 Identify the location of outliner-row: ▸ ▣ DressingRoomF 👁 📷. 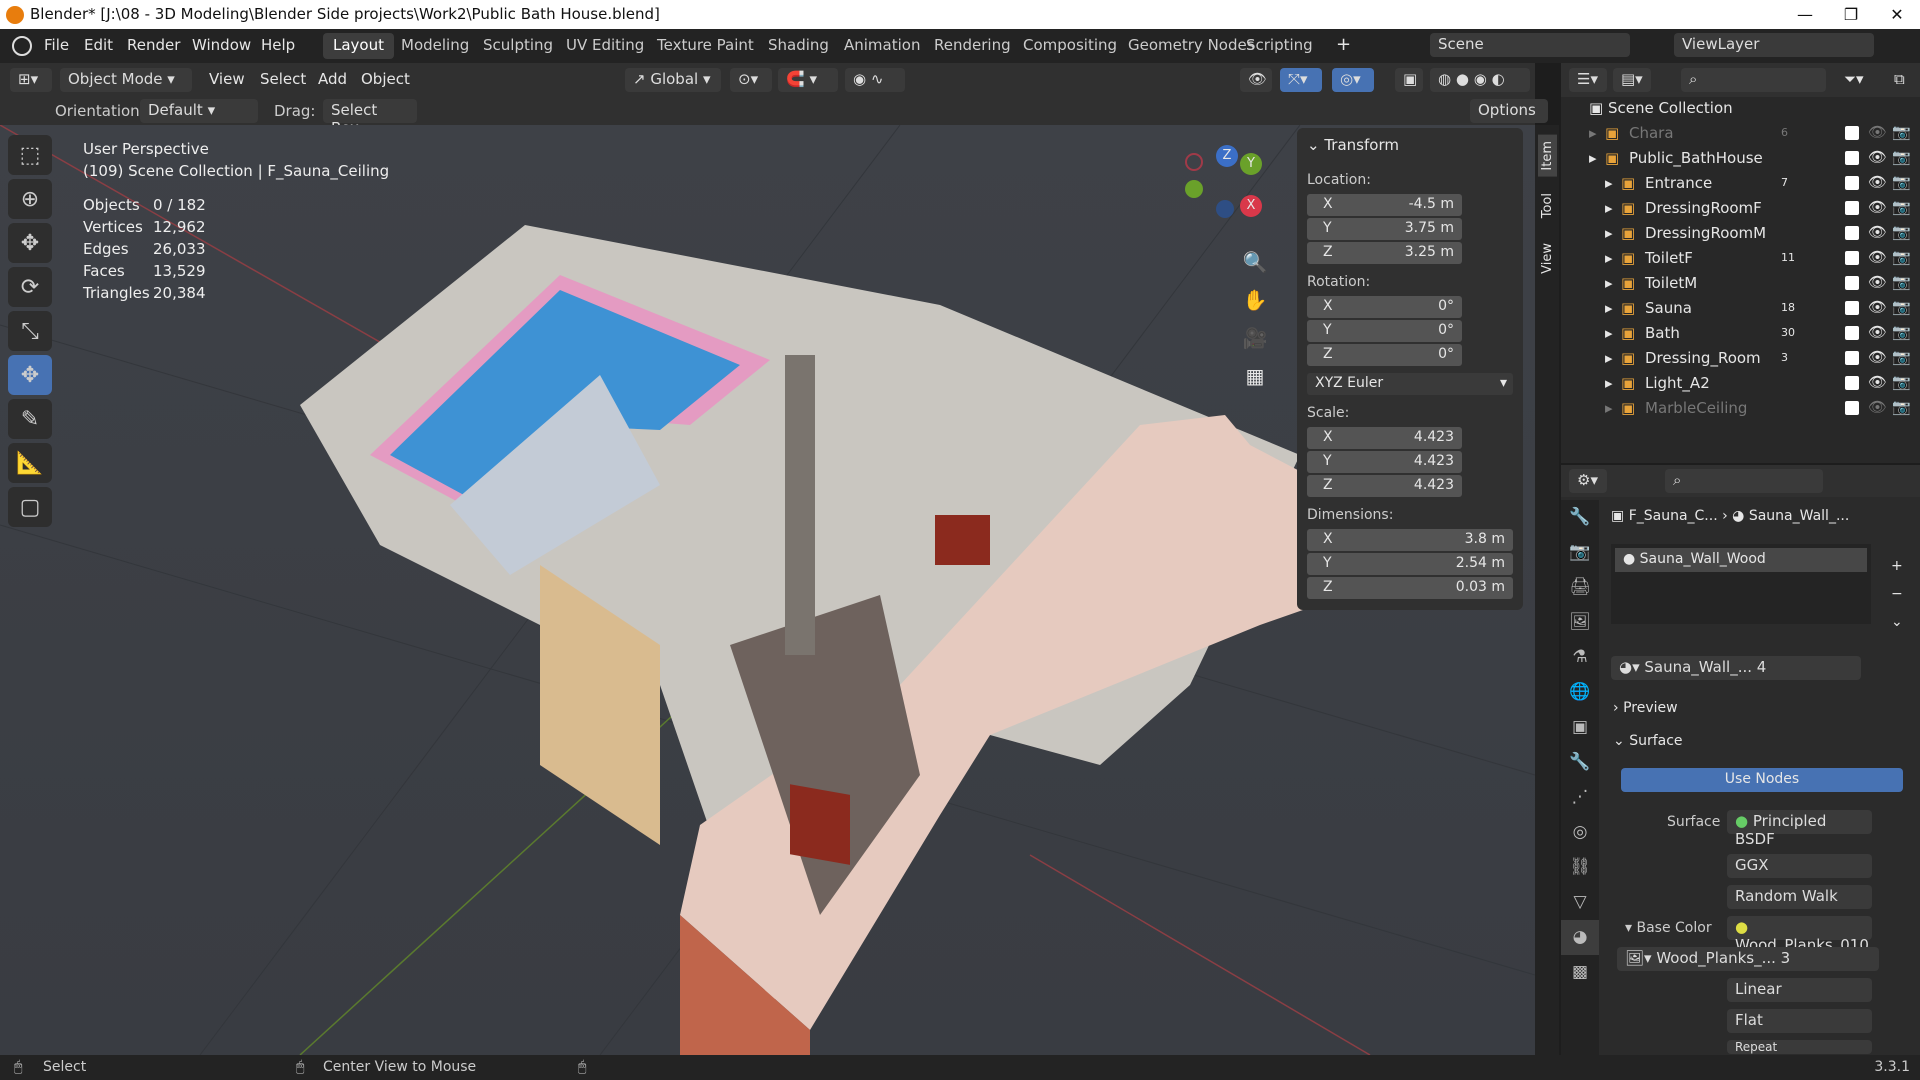
(1740, 208).